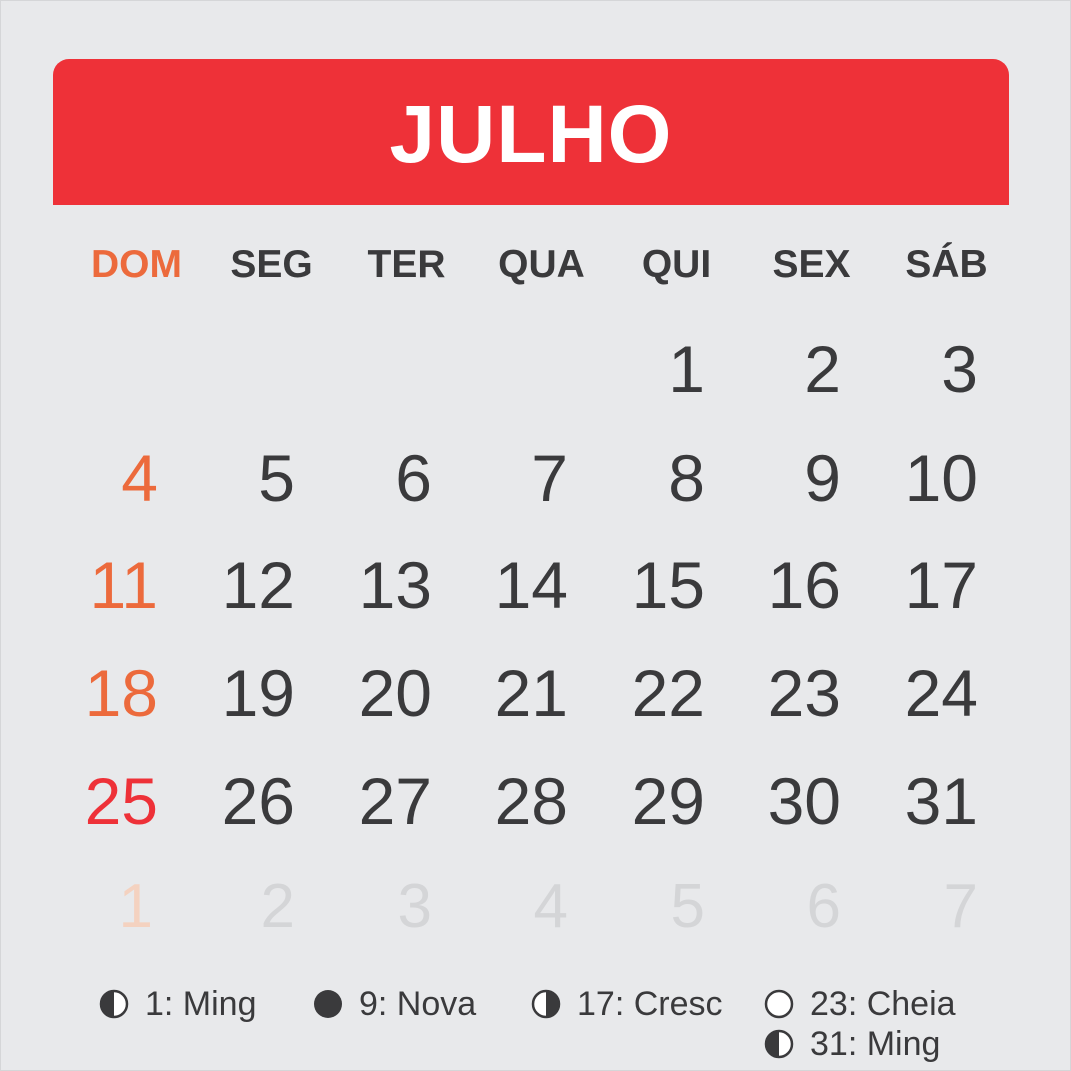 Image resolution: width=1071 pixels, height=1071 pixels. I want to click on day-cell: 15, so click(645, 585).